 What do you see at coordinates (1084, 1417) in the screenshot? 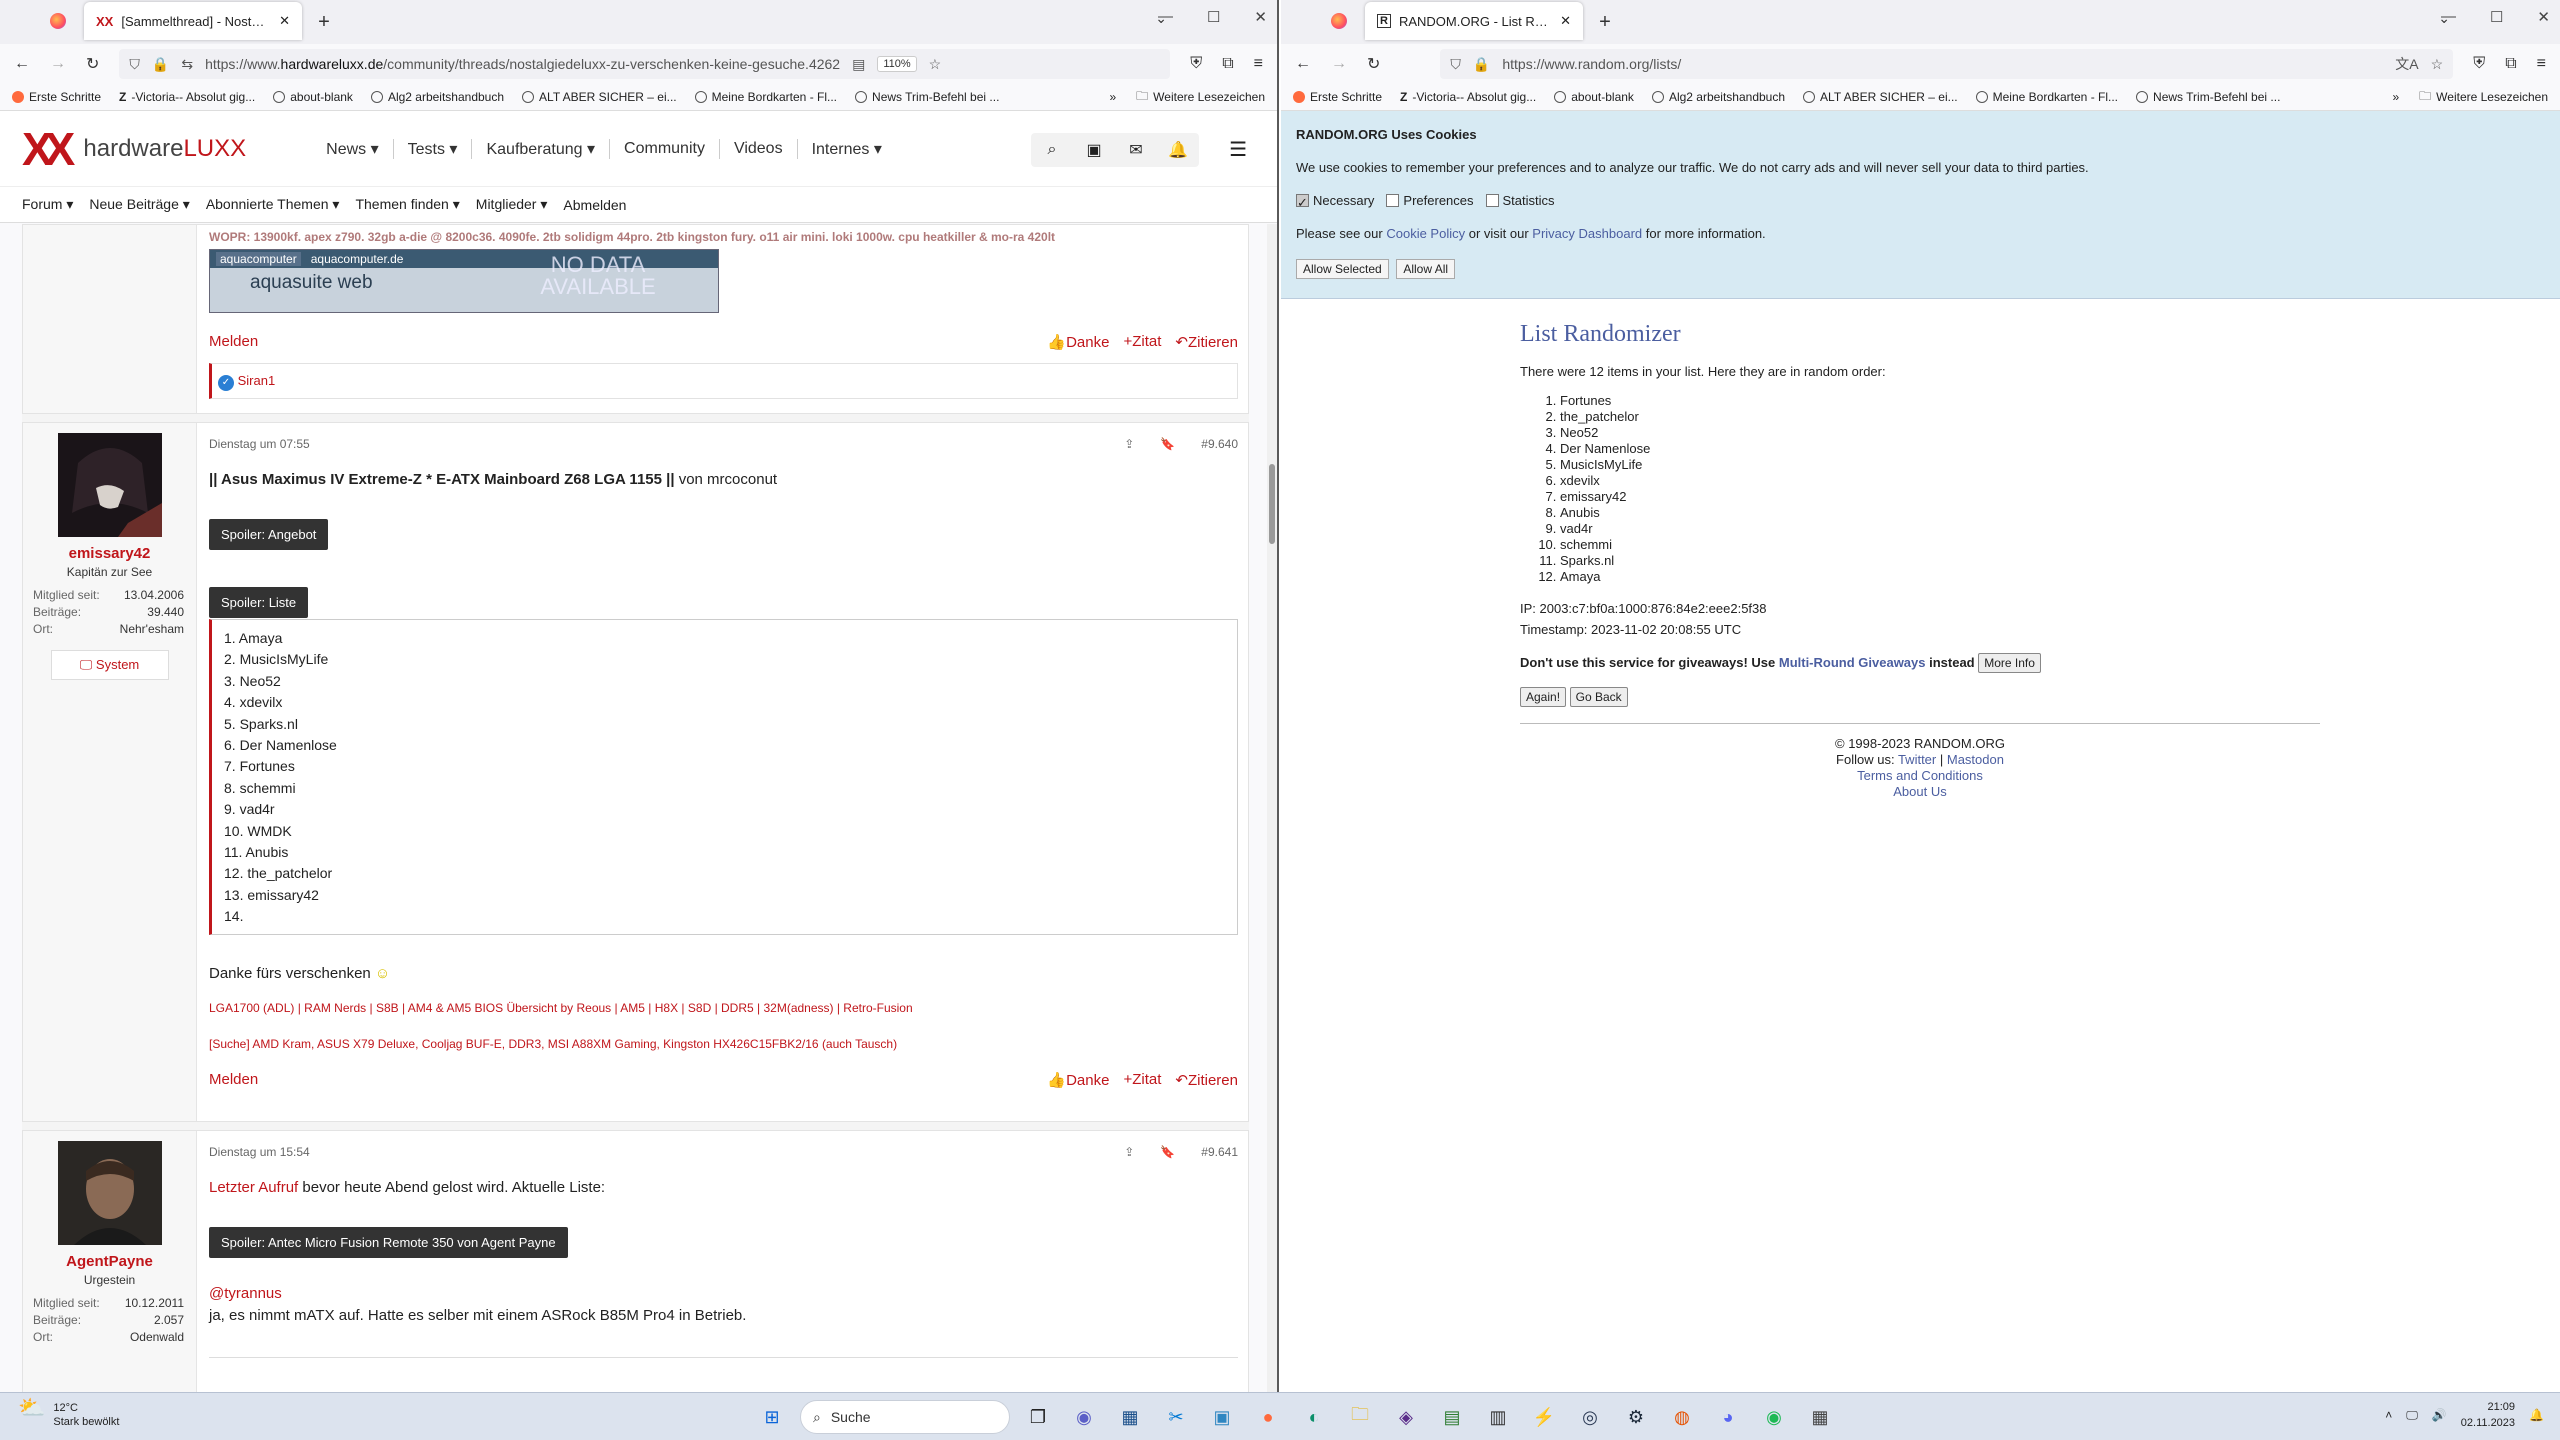
I see `chat-icon: ◉` at bounding box center [1084, 1417].